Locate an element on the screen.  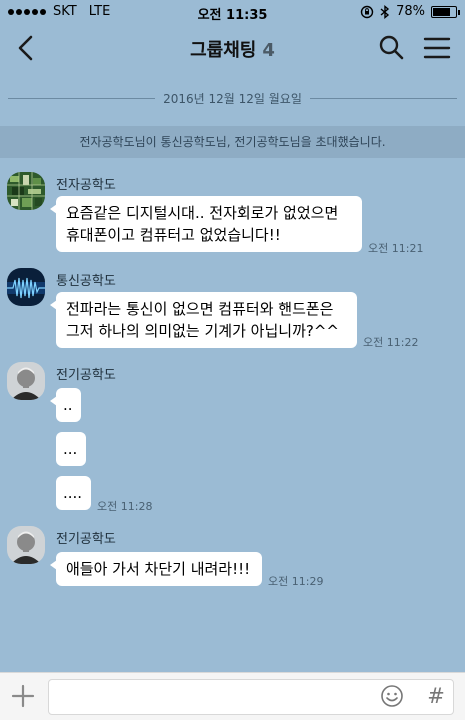
status-bar: SKT LTE 오전 11:35 78% is located at coordinates (232, 12).